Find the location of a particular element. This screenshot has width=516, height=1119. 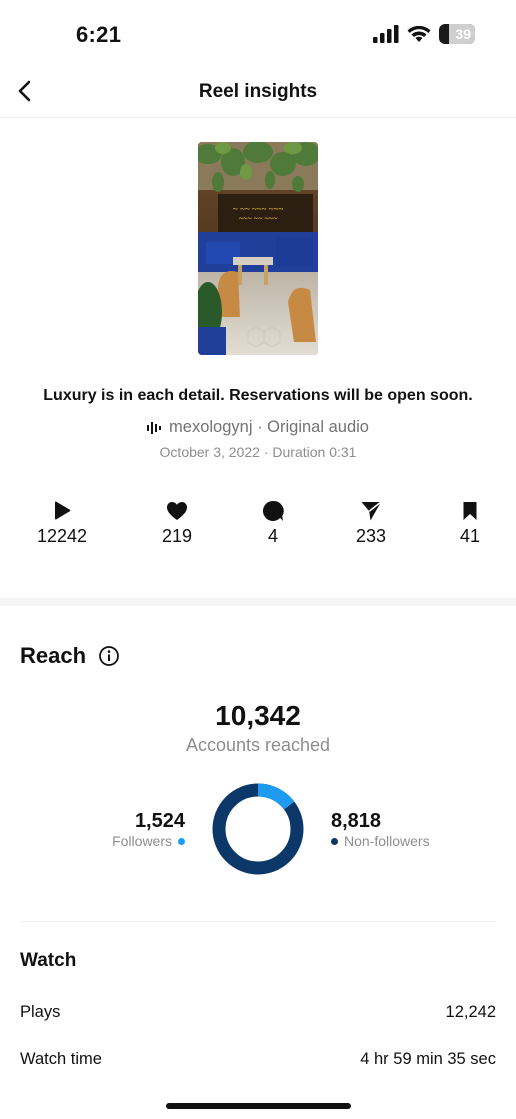

engagement-stats: 12242 219 4 233 41 is located at coordinates (258, 526).